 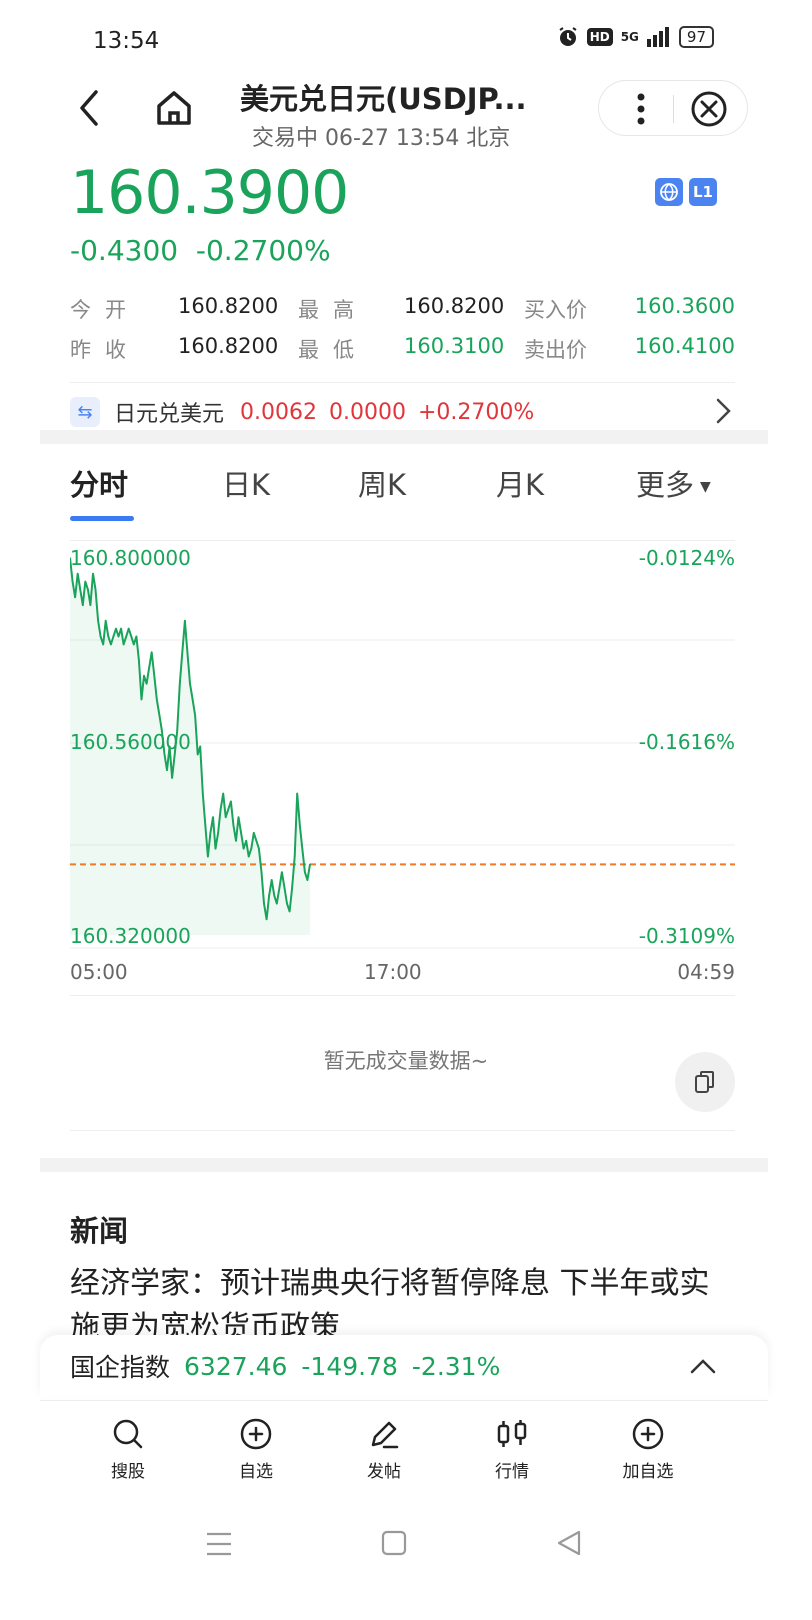 I want to click on battery-indicator: 97, so click(x=696, y=37).